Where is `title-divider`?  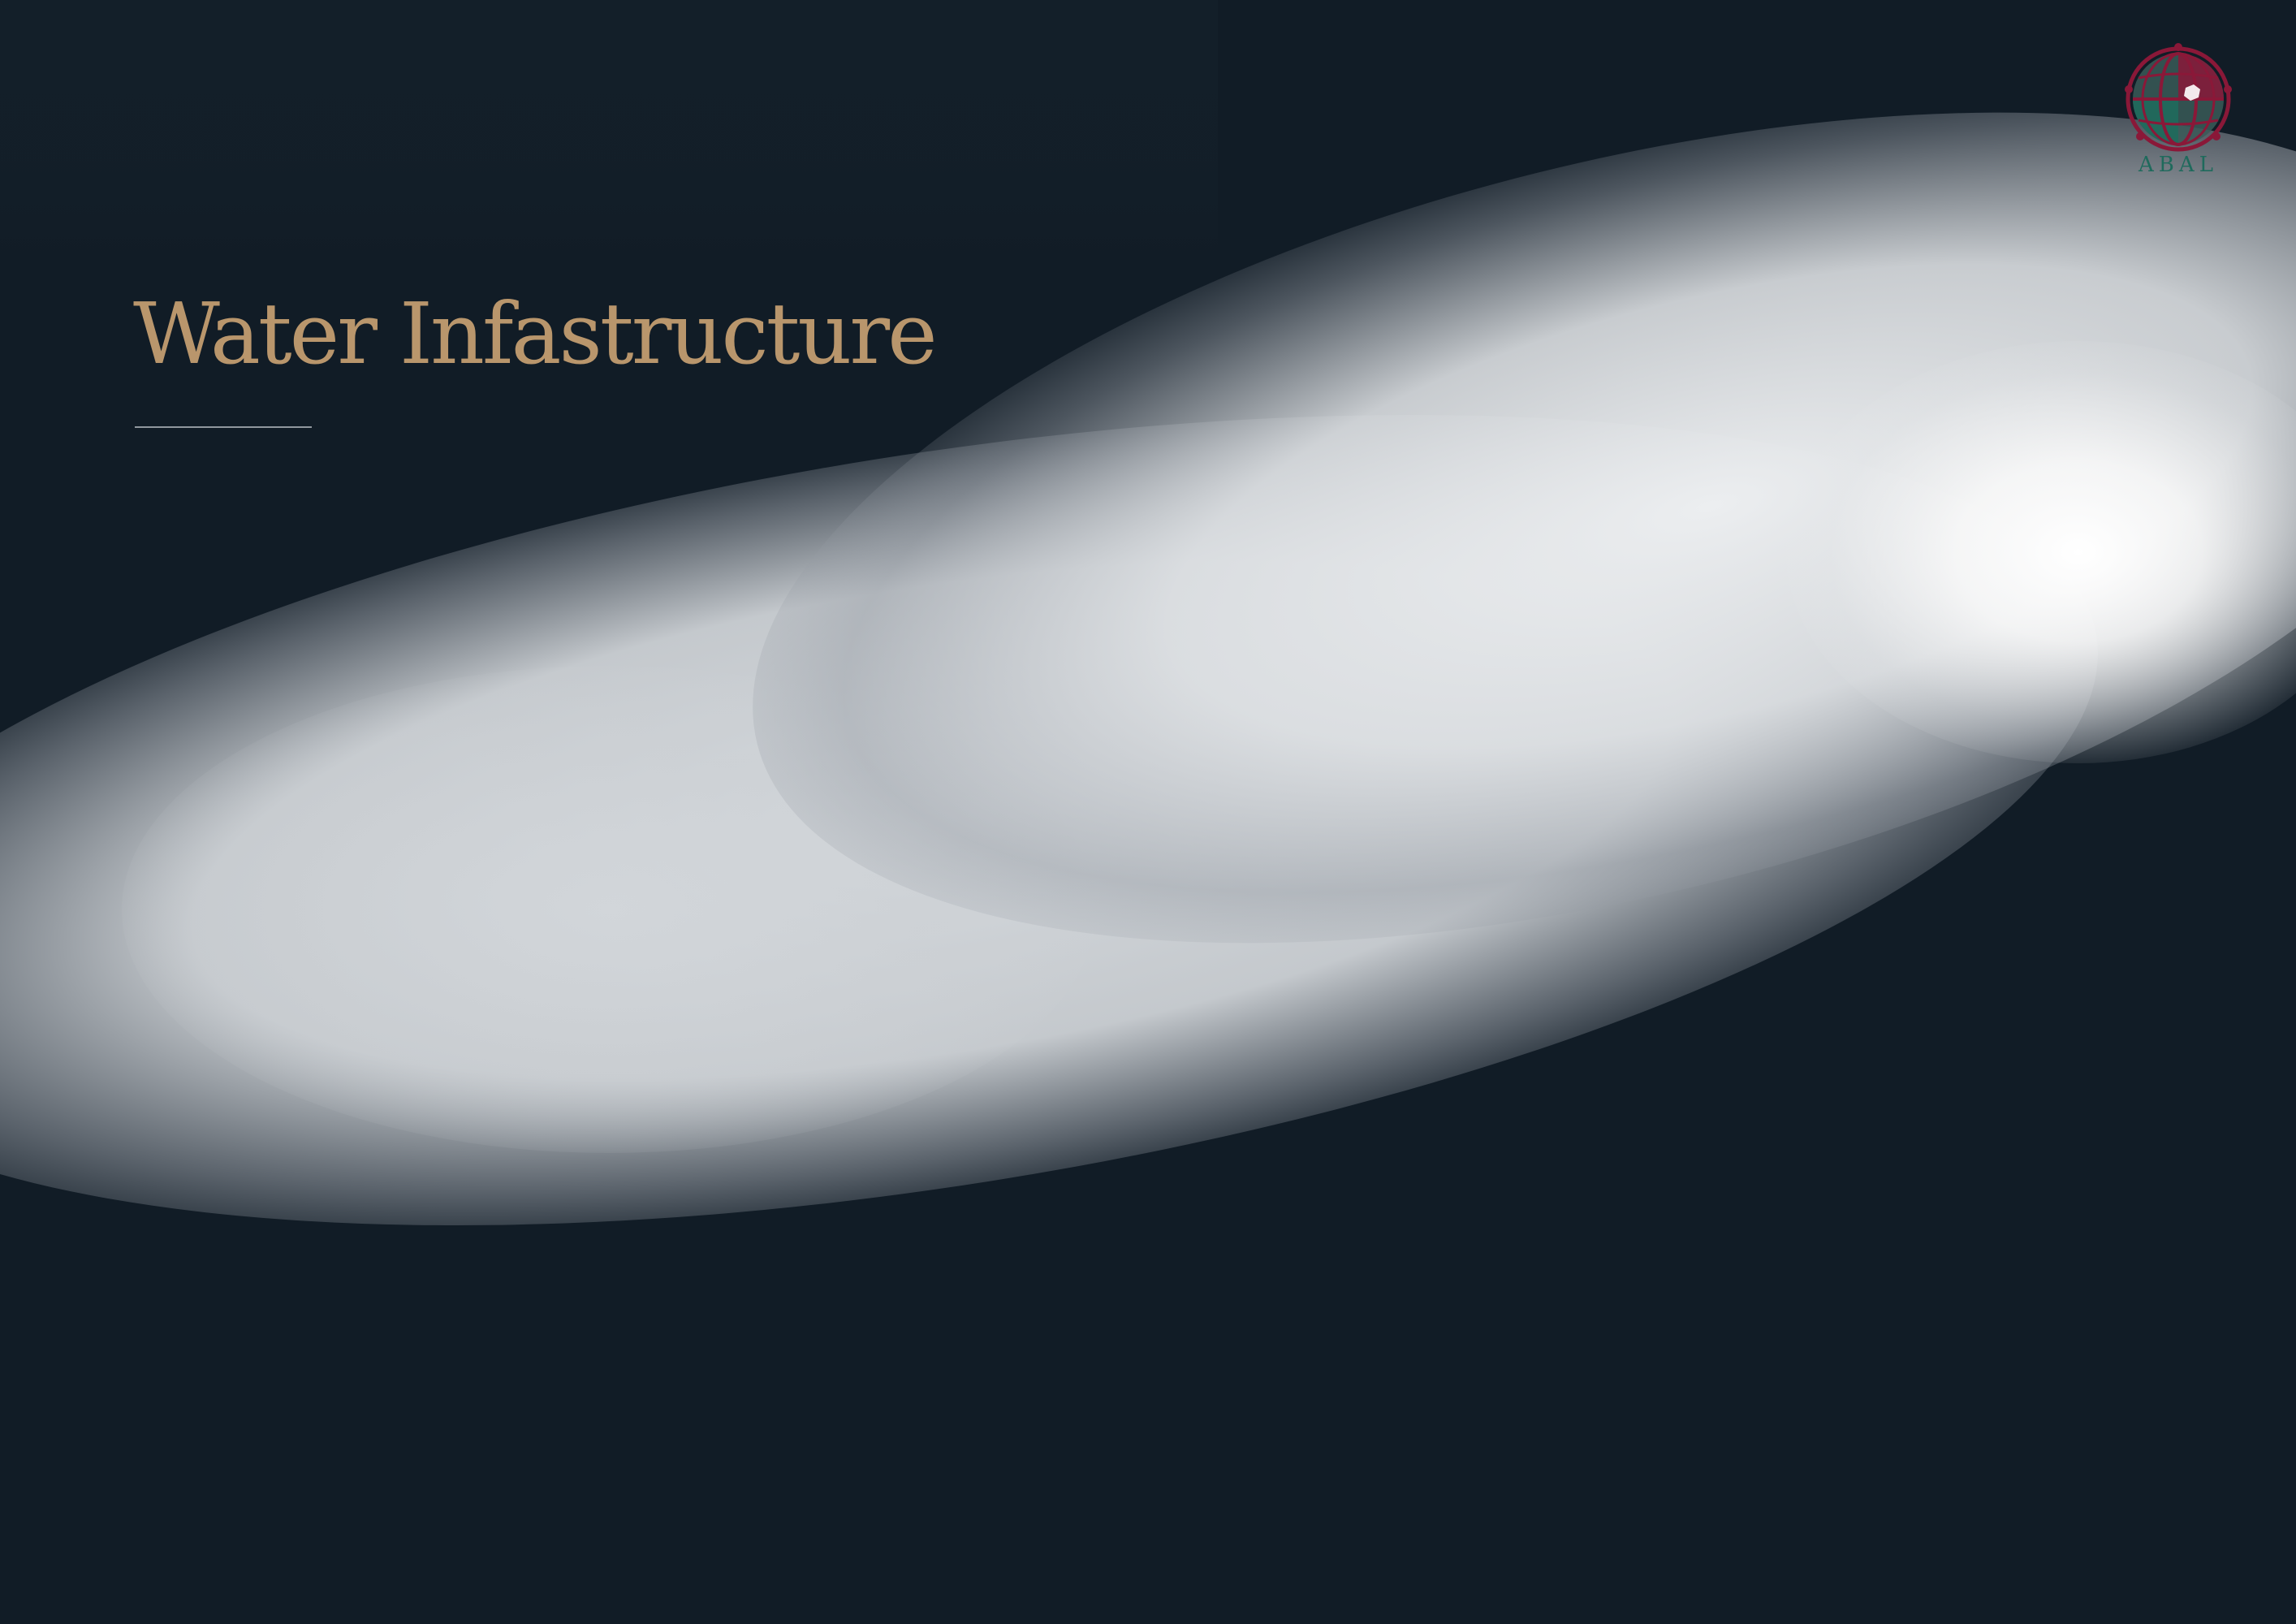 title-divider is located at coordinates (224, 427).